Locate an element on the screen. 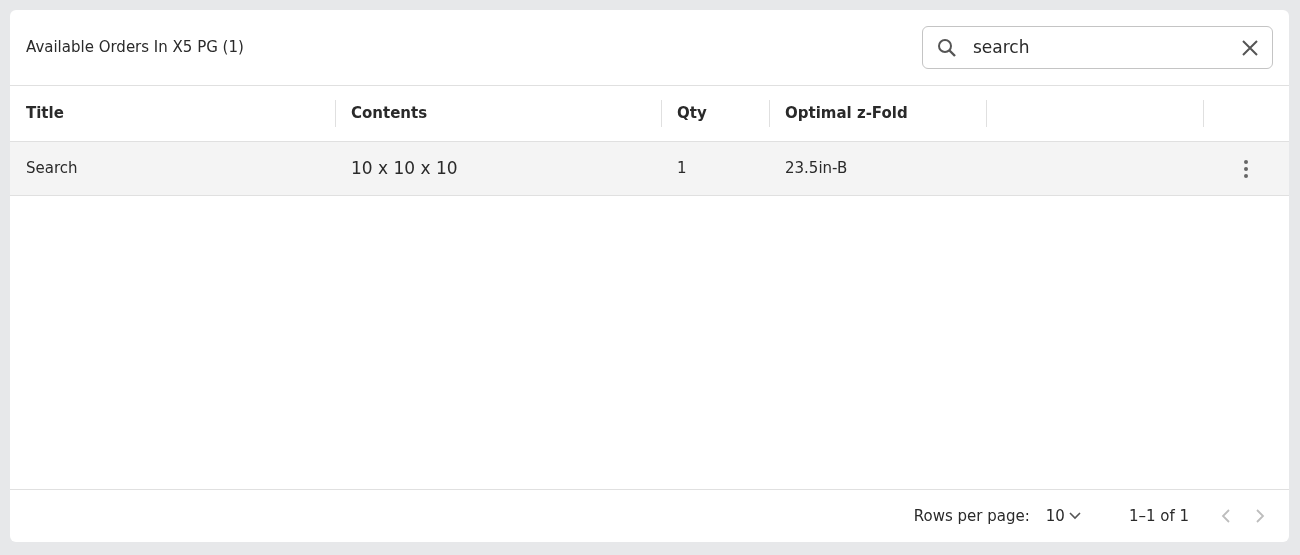 The width and height of the screenshot is (1300, 555). panel-title: Available Orders In X5 PG (1) is located at coordinates (135, 48).